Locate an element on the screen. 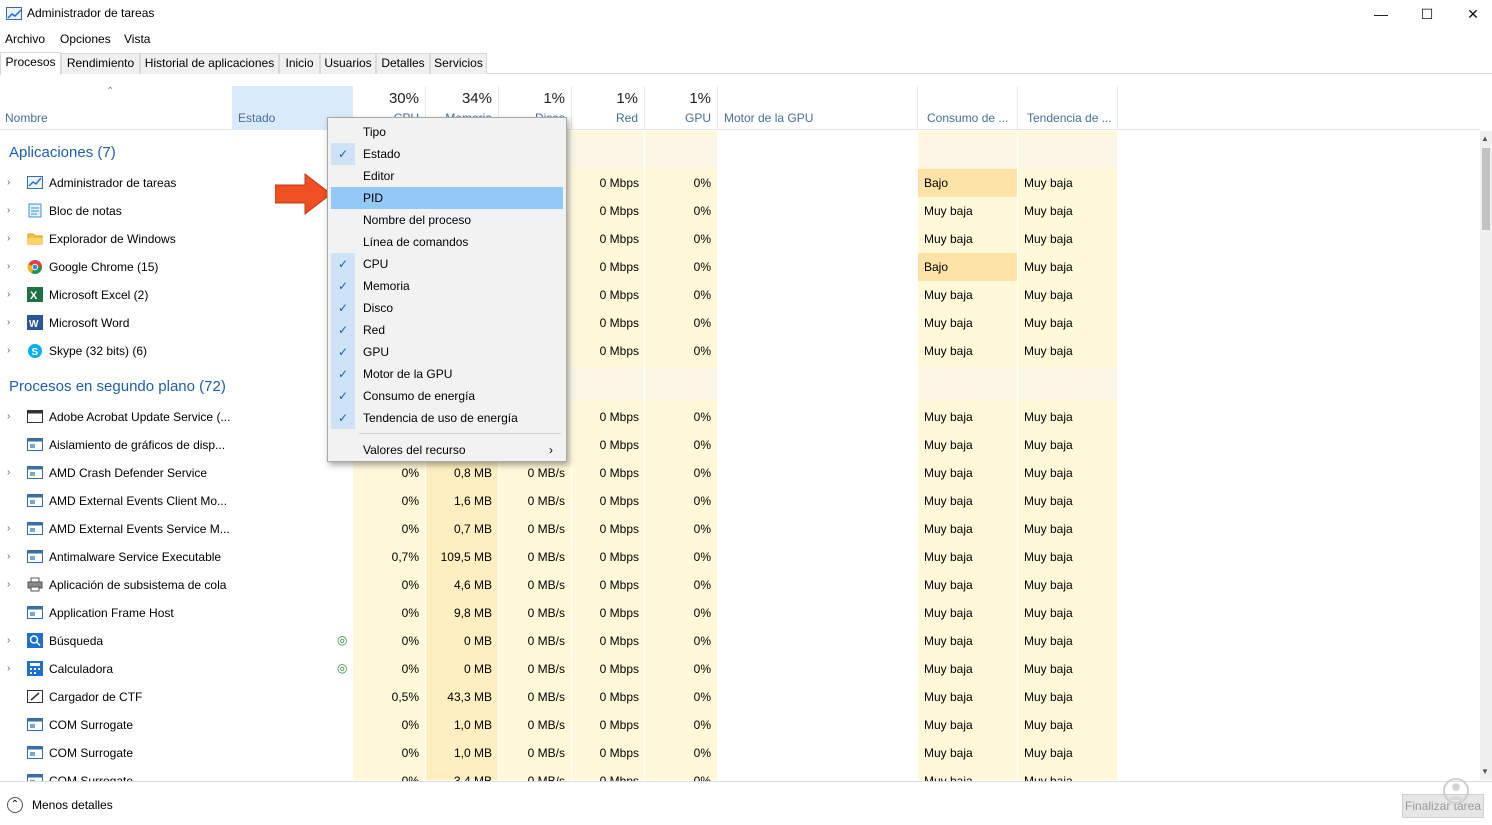 This screenshot has height=825, width=1492. app-row: › W Microsoft Word 0 Mbps 0% Muy baja Muy baja is located at coordinates (740, 323).